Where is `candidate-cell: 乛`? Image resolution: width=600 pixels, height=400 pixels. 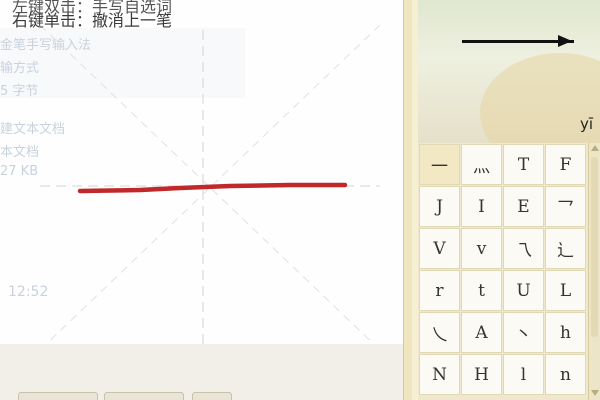 candidate-cell: 乛 is located at coordinates (565, 206).